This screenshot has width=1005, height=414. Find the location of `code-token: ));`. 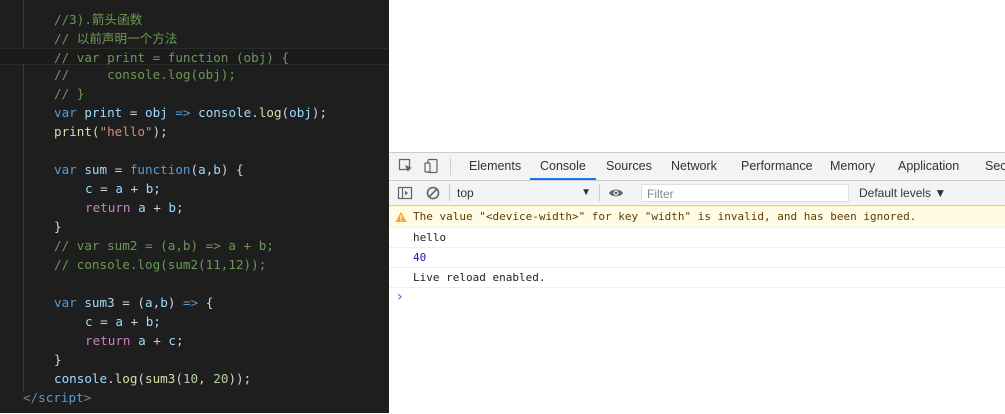

code-token: )); is located at coordinates (240, 378).